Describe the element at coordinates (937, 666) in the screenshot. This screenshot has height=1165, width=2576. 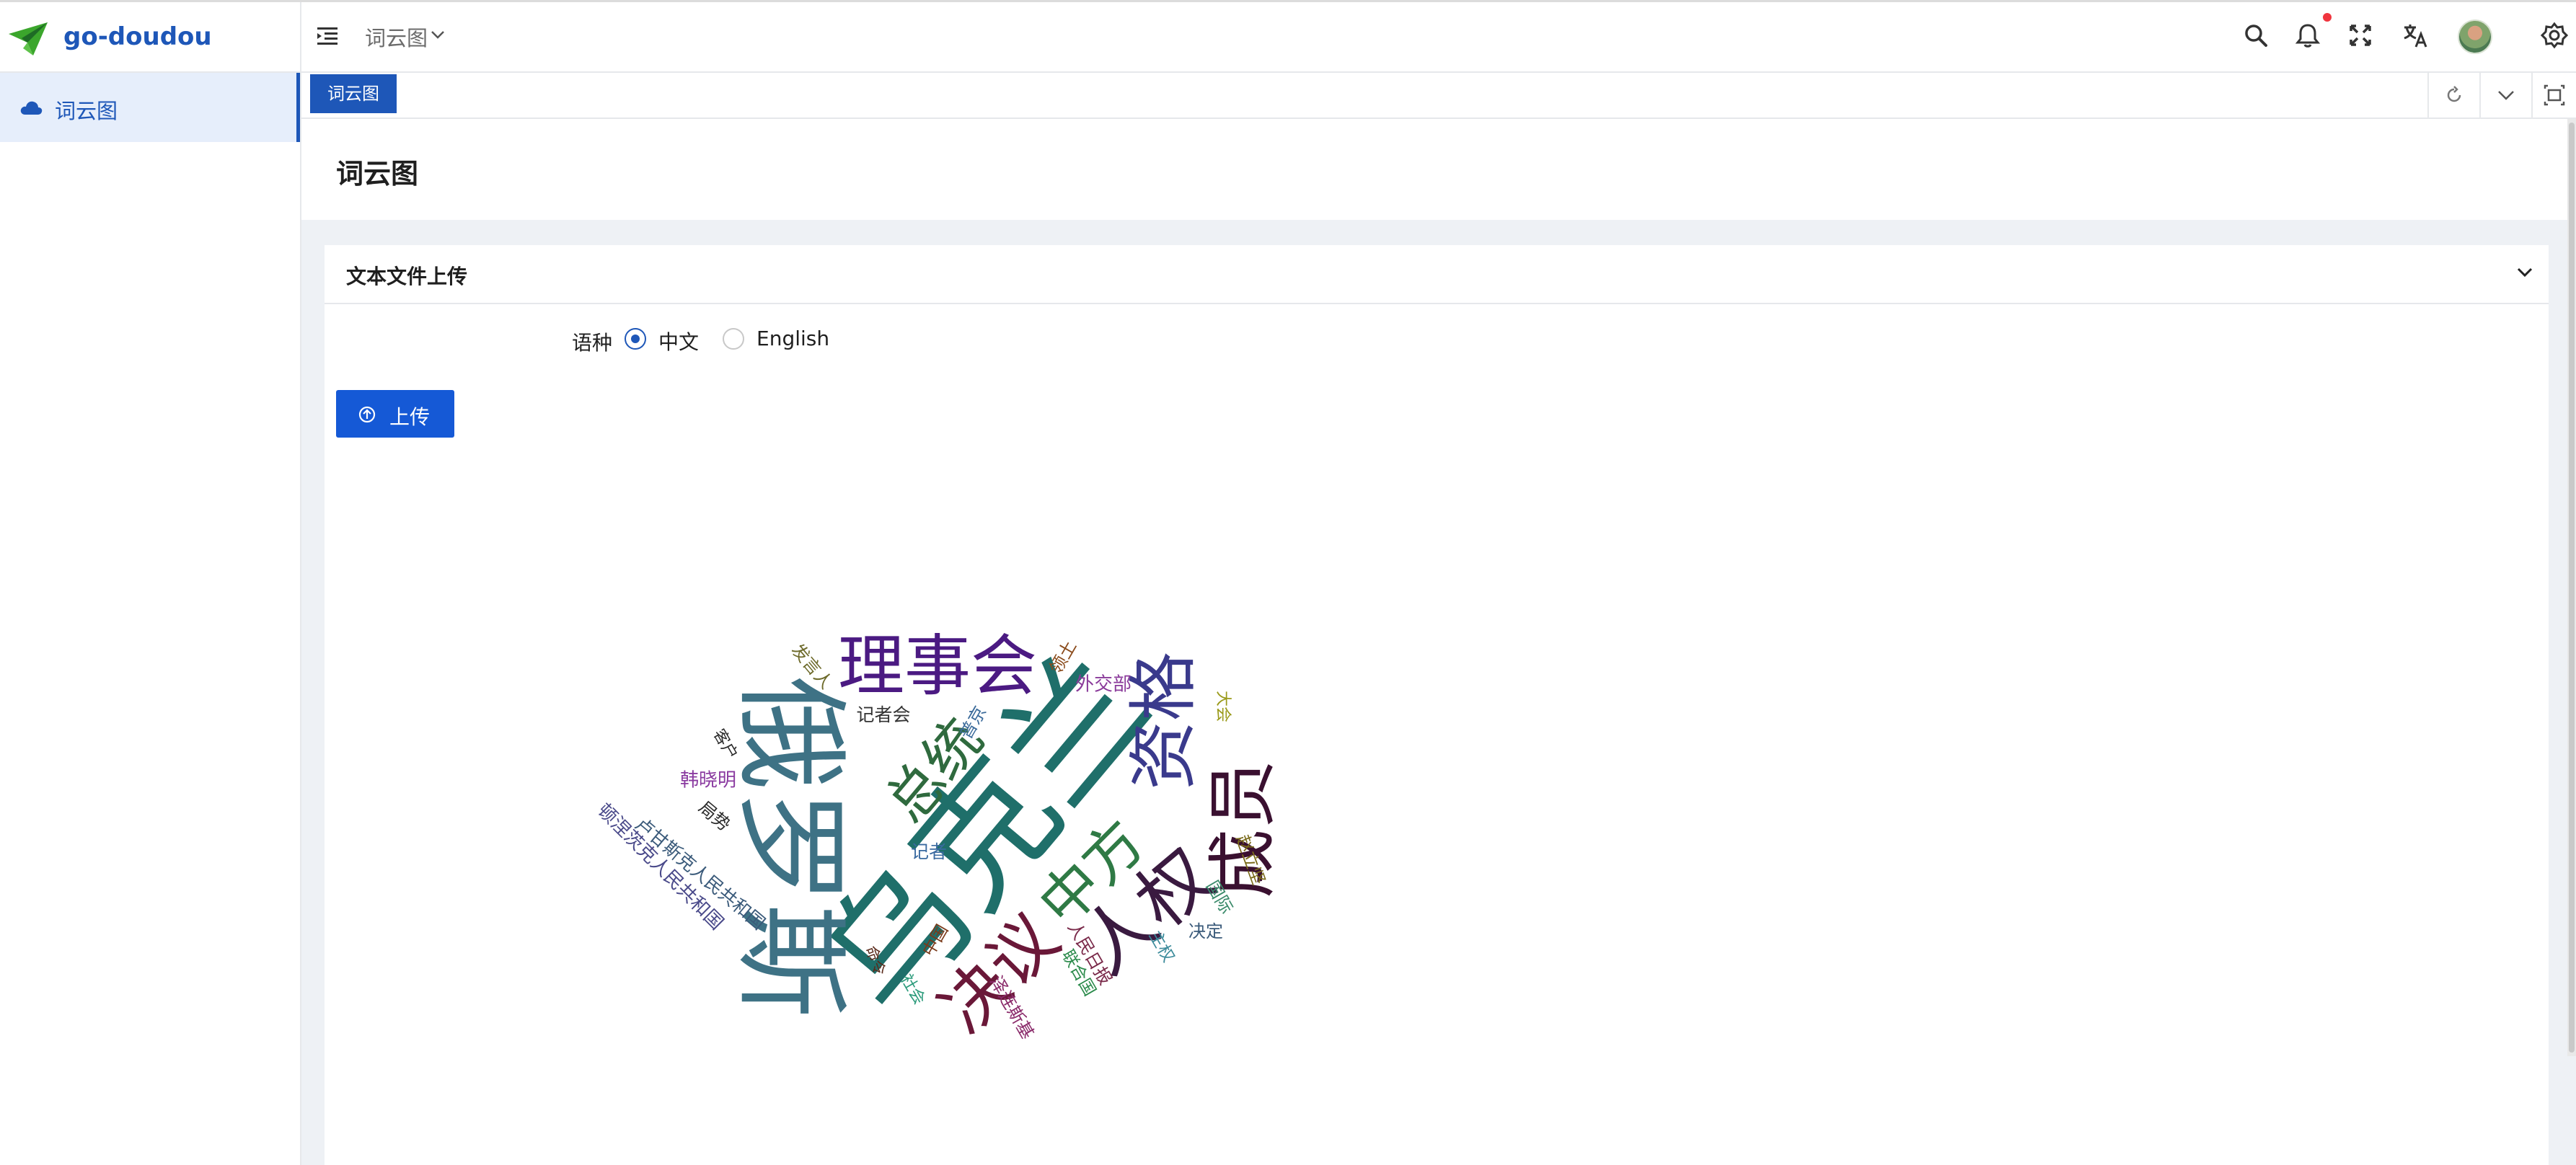
I see `wordcloud-word: 理事会` at that location.